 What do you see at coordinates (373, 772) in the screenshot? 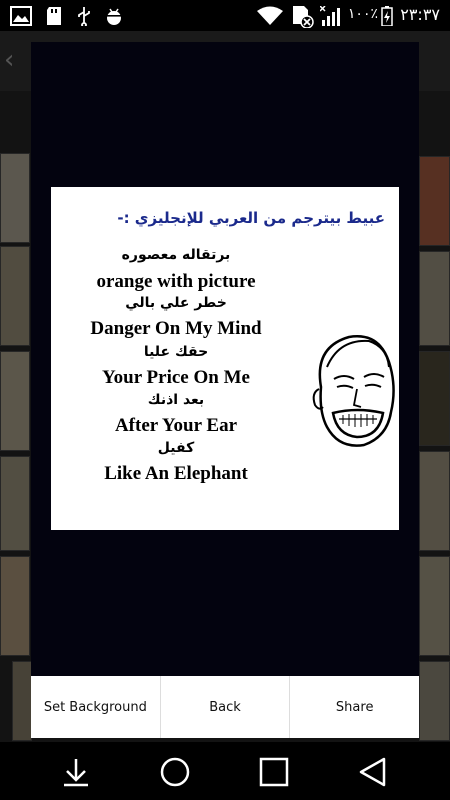
I see `back-icon` at bounding box center [373, 772].